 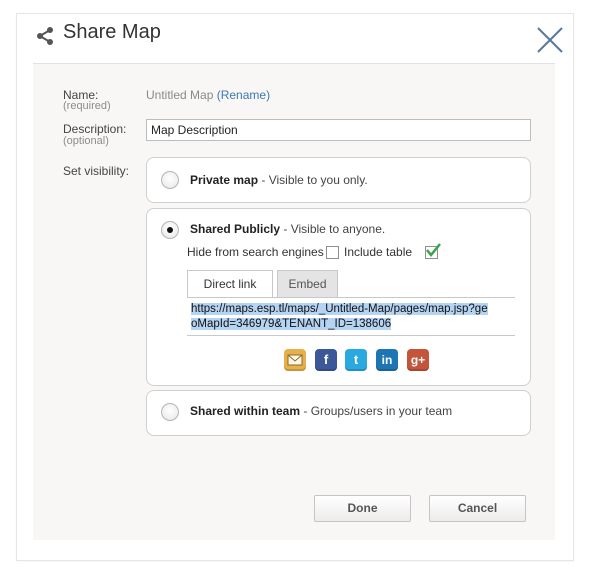 I want to click on name-required-note: (required), so click(x=87, y=106).